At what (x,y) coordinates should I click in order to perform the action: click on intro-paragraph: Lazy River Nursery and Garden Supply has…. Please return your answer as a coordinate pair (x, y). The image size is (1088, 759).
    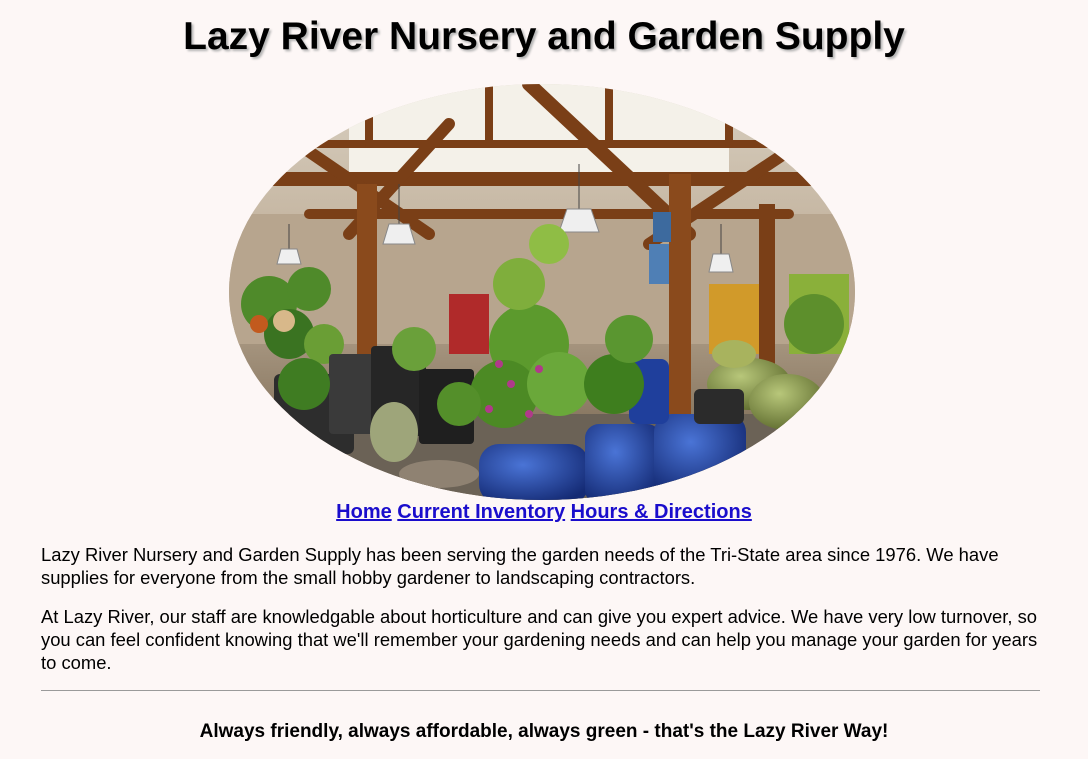
    Looking at the image, I should click on (520, 566).